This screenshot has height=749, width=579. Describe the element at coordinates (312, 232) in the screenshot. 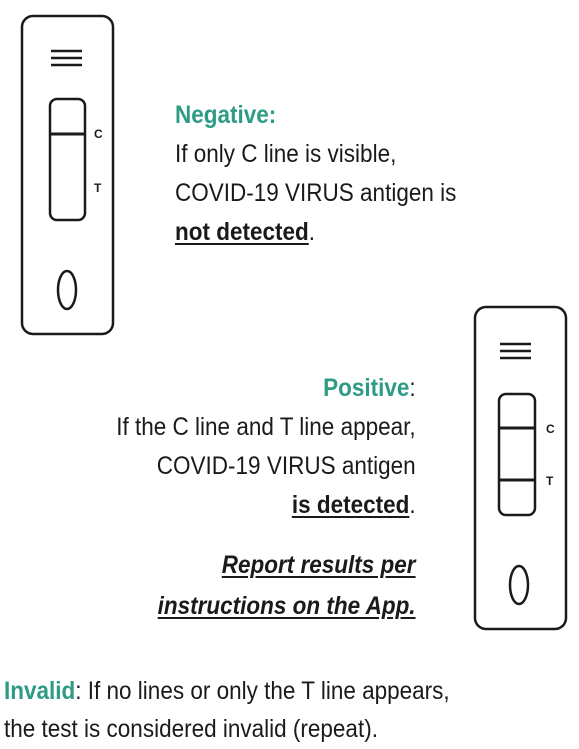

I see `negative-period: .` at that location.